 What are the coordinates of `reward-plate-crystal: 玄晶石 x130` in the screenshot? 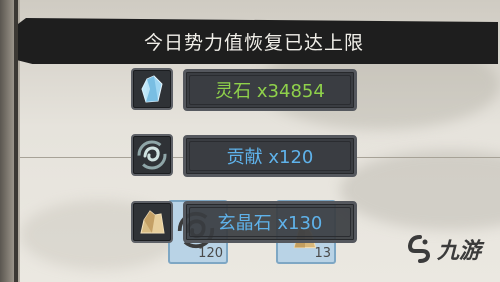 It's located at (270, 222).